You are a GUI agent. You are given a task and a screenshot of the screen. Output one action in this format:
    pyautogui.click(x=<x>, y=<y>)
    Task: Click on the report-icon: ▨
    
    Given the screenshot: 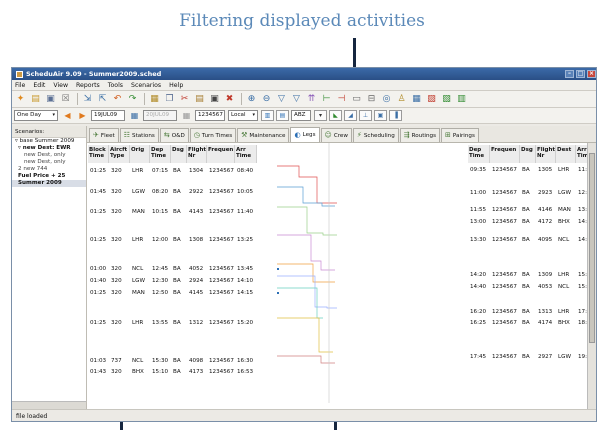 What is the action you would take?
    pyautogui.click(x=431, y=99)
    